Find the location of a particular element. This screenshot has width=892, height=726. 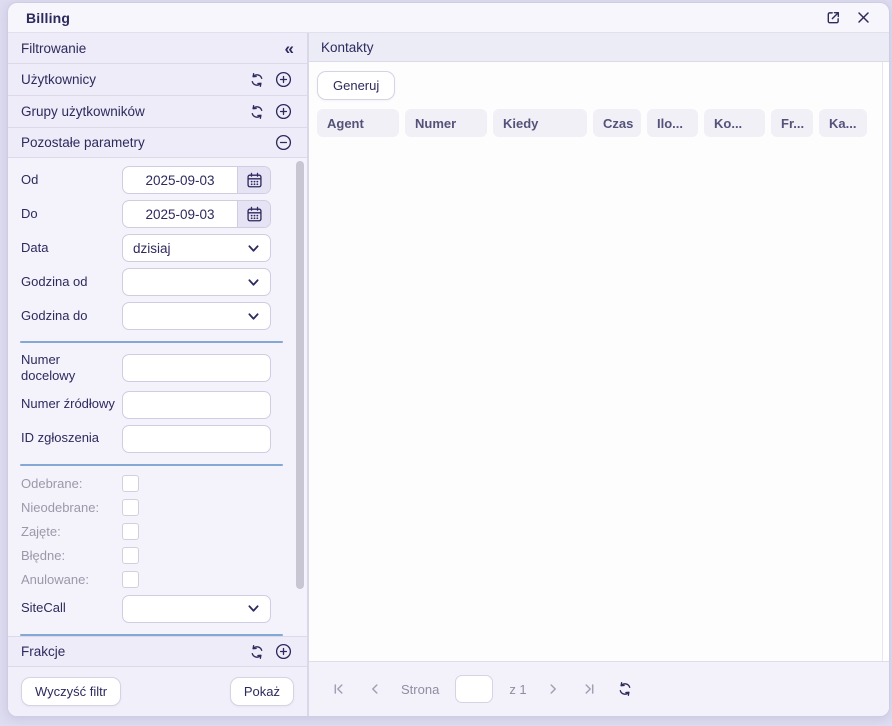

answered-checkbox is located at coordinates (130, 483).